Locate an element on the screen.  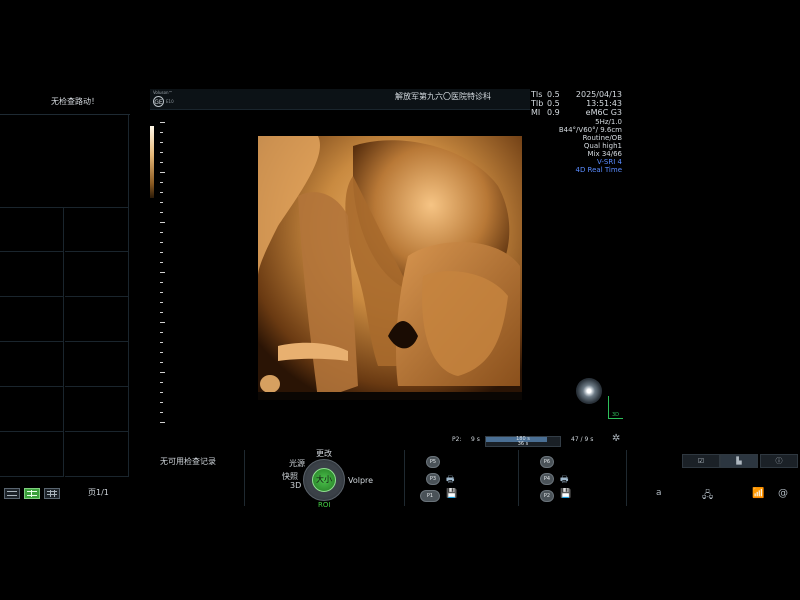
cine-progress-bar: 180 s 36 s is located at coordinates (523, 441).